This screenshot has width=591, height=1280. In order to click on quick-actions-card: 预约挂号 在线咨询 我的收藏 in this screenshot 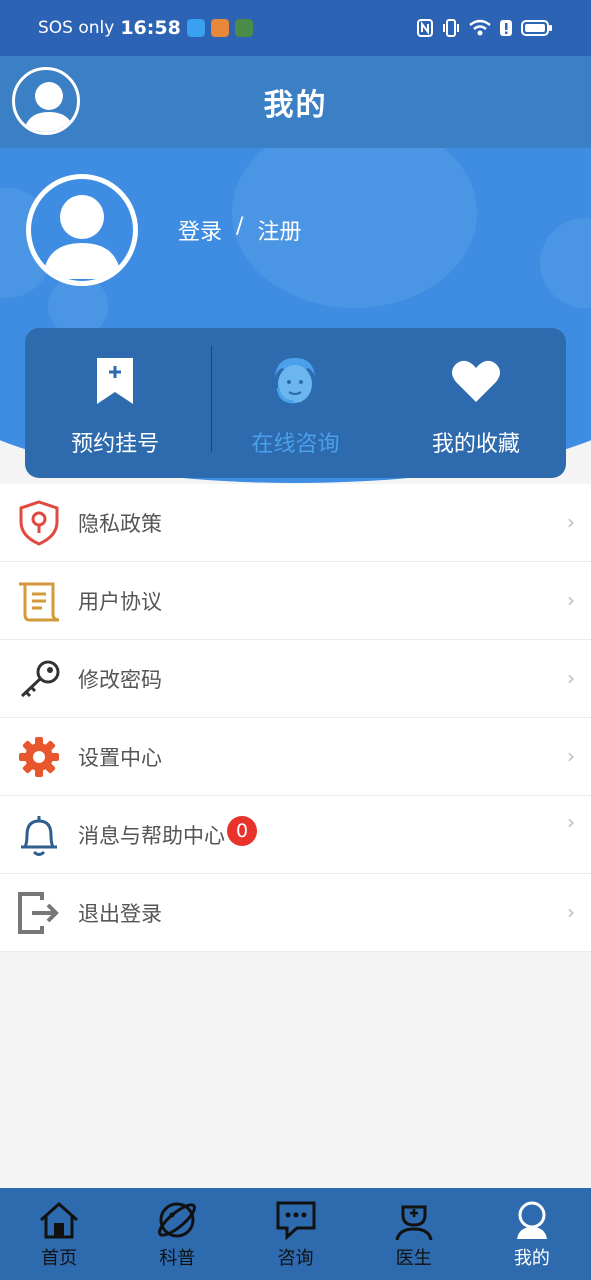, I will do `click(295, 403)`.